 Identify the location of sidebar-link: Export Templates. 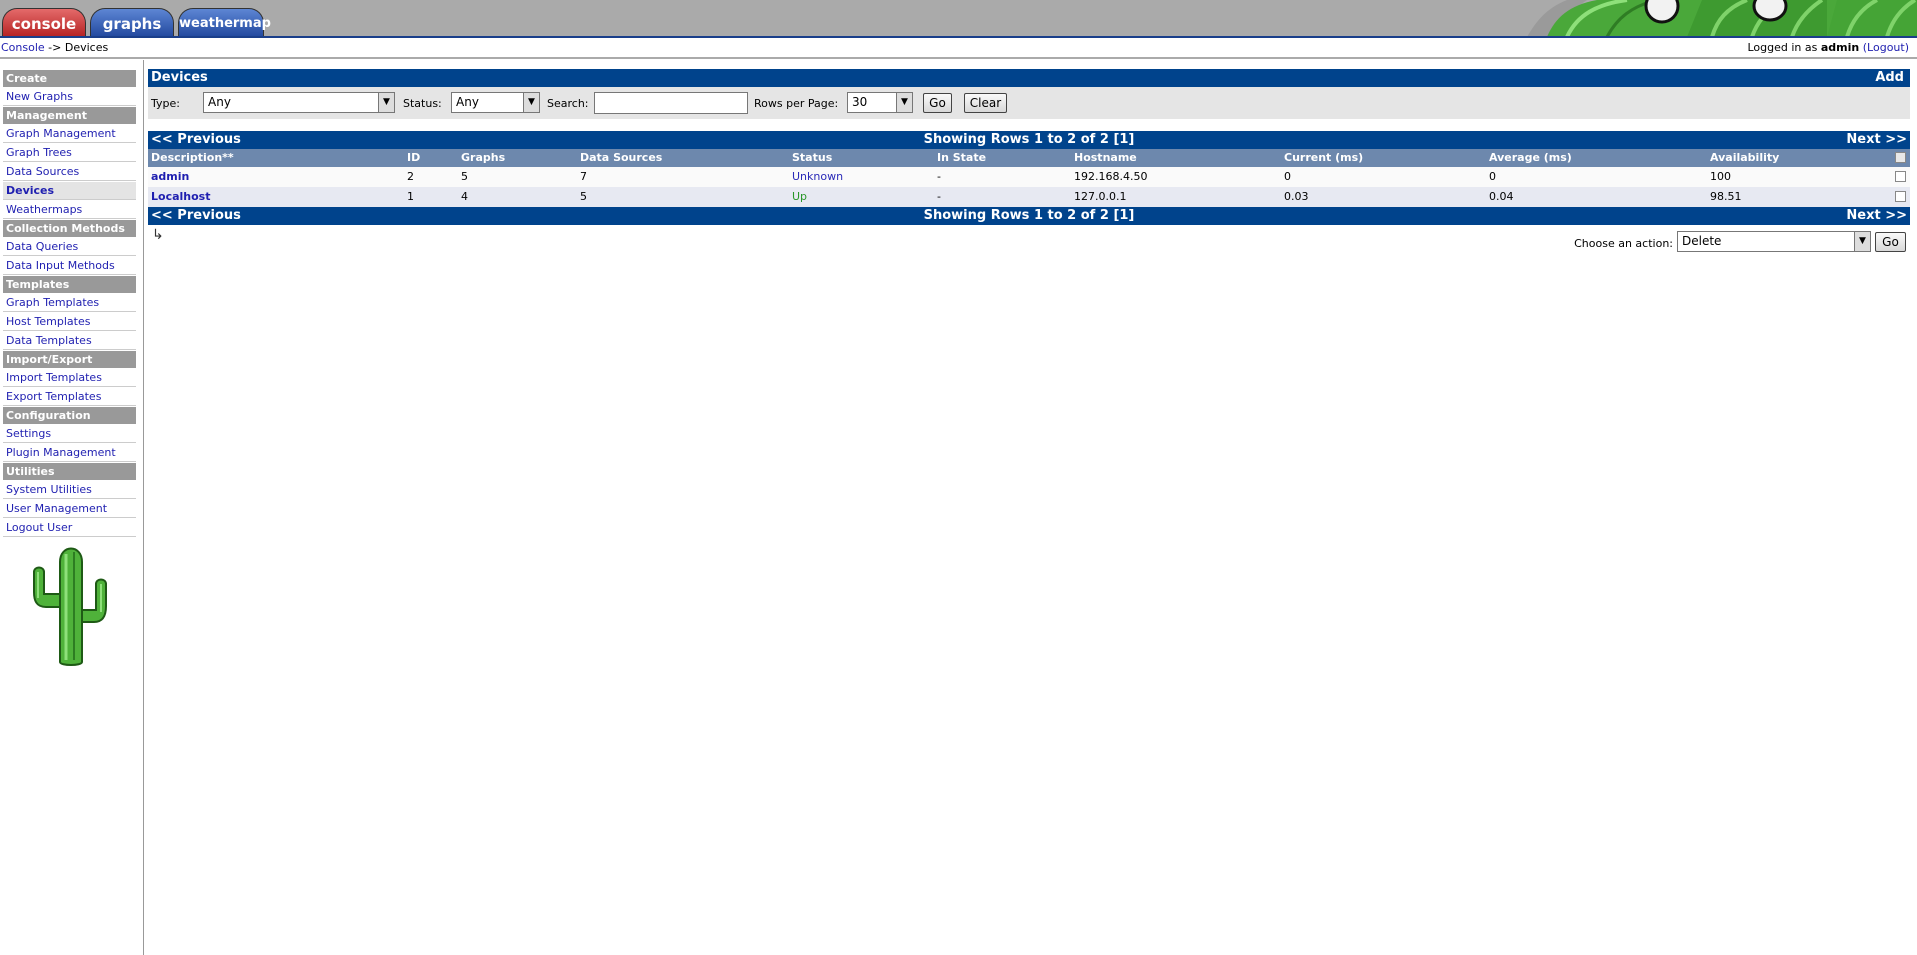
(53, 396).